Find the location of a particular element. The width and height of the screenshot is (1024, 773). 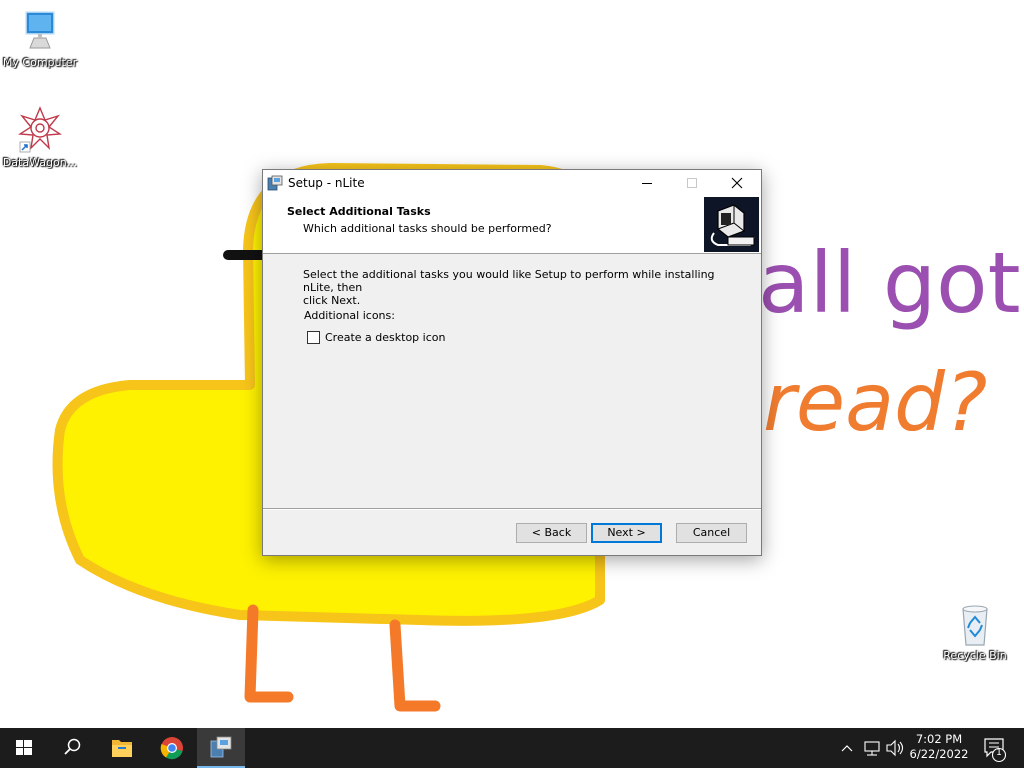

clock-date: 6/22/2022 is located at coordinates (939, 754).